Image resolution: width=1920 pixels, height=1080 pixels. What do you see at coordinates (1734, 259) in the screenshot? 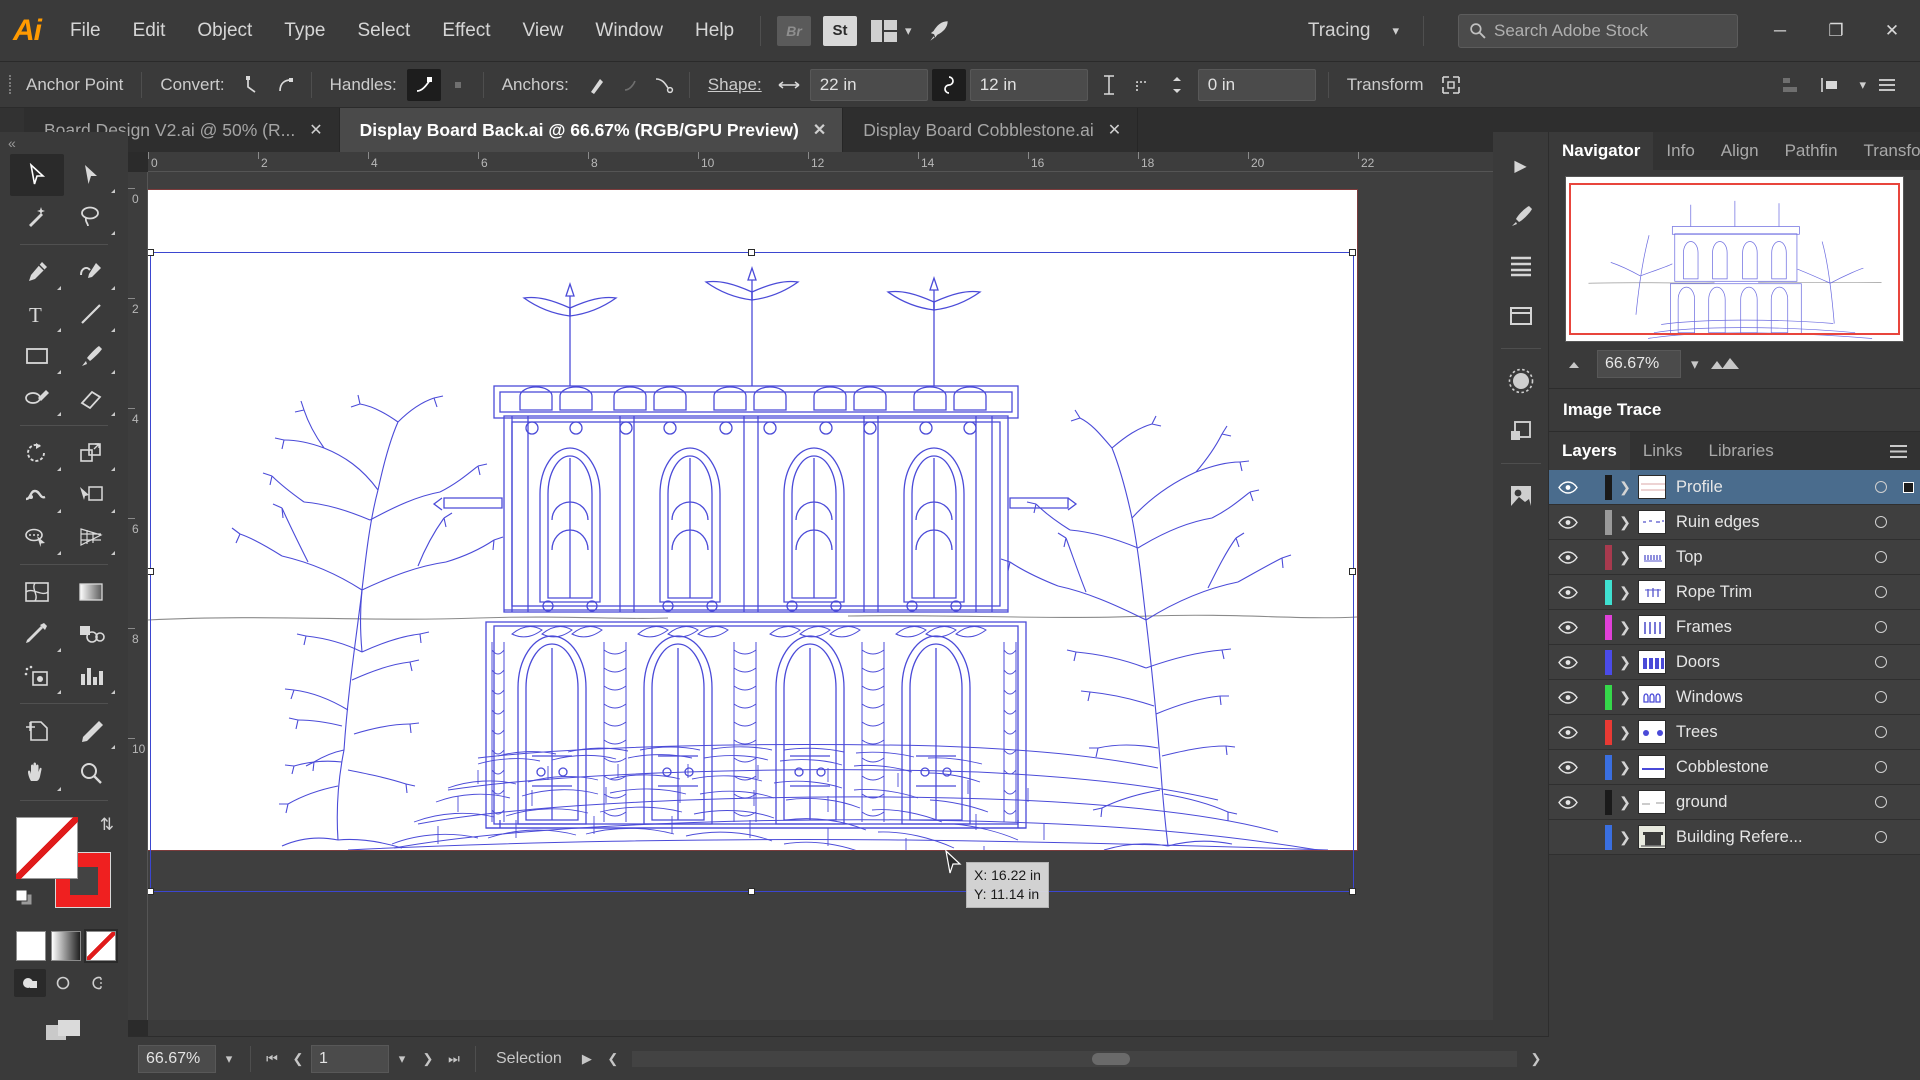
I see `navigator-thumbnail` at bounding box center [1734, 259].